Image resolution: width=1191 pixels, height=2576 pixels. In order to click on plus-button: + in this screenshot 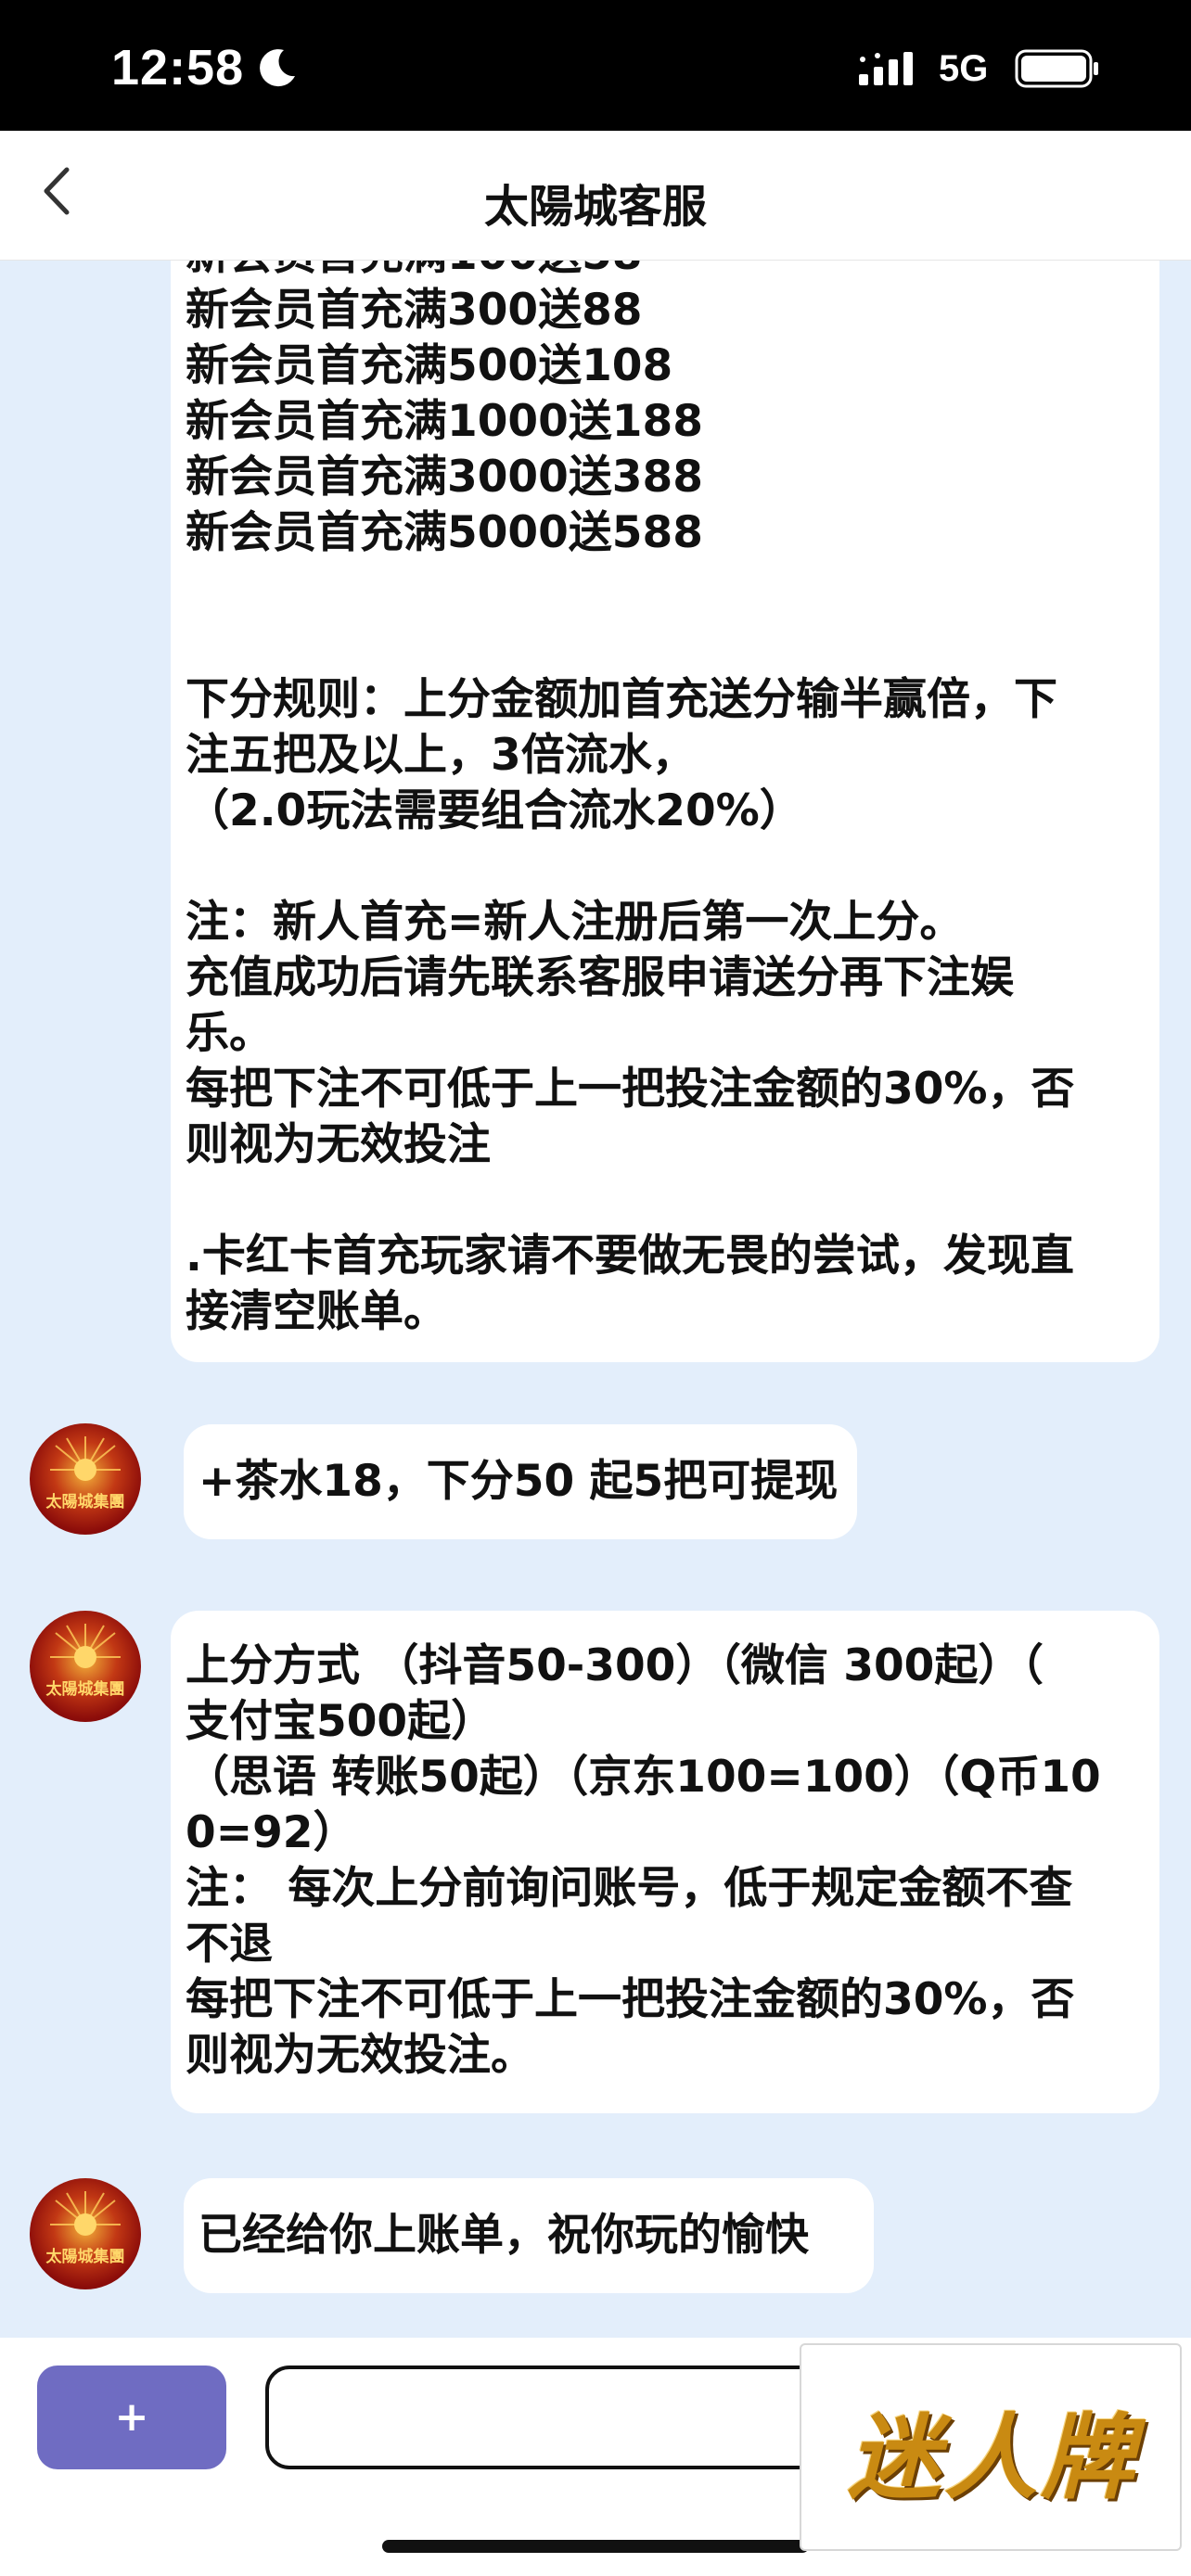, I will do `click(132, 2418)`.